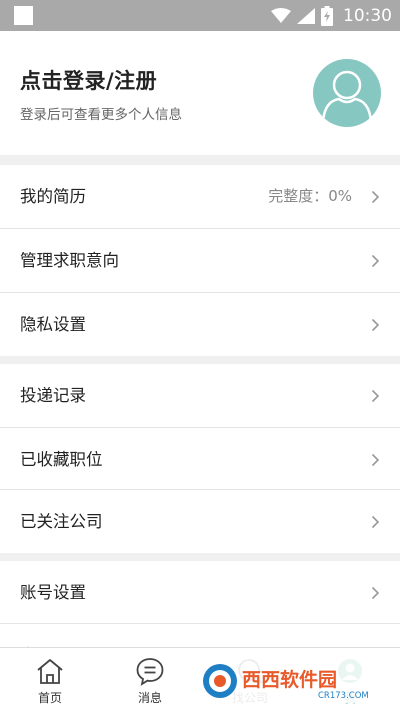  I want to click on tab-home: 首页, so click(50, 679).